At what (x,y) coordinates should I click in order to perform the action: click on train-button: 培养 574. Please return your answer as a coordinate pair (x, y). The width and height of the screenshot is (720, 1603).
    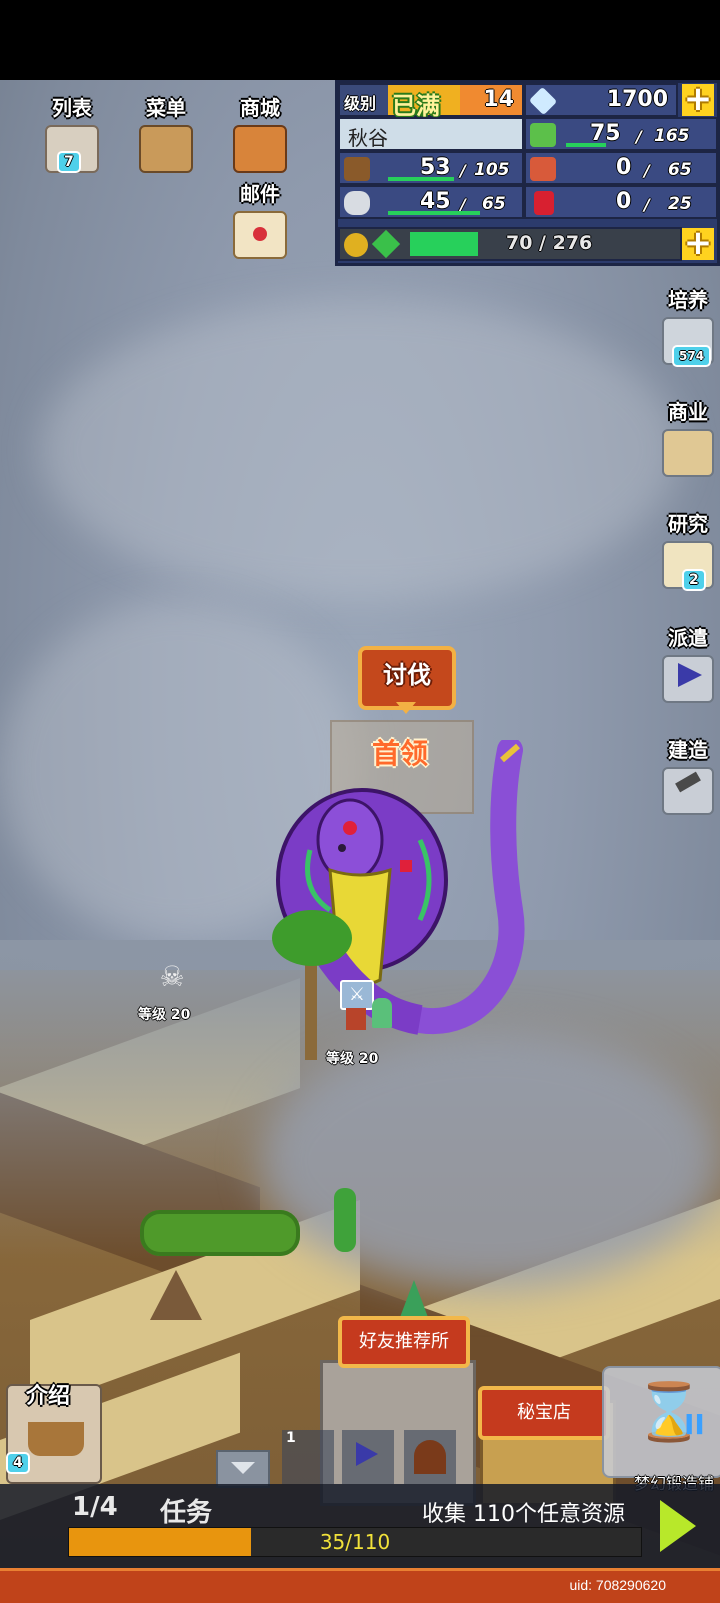
    Looking at the image, I should click on (688, 325).